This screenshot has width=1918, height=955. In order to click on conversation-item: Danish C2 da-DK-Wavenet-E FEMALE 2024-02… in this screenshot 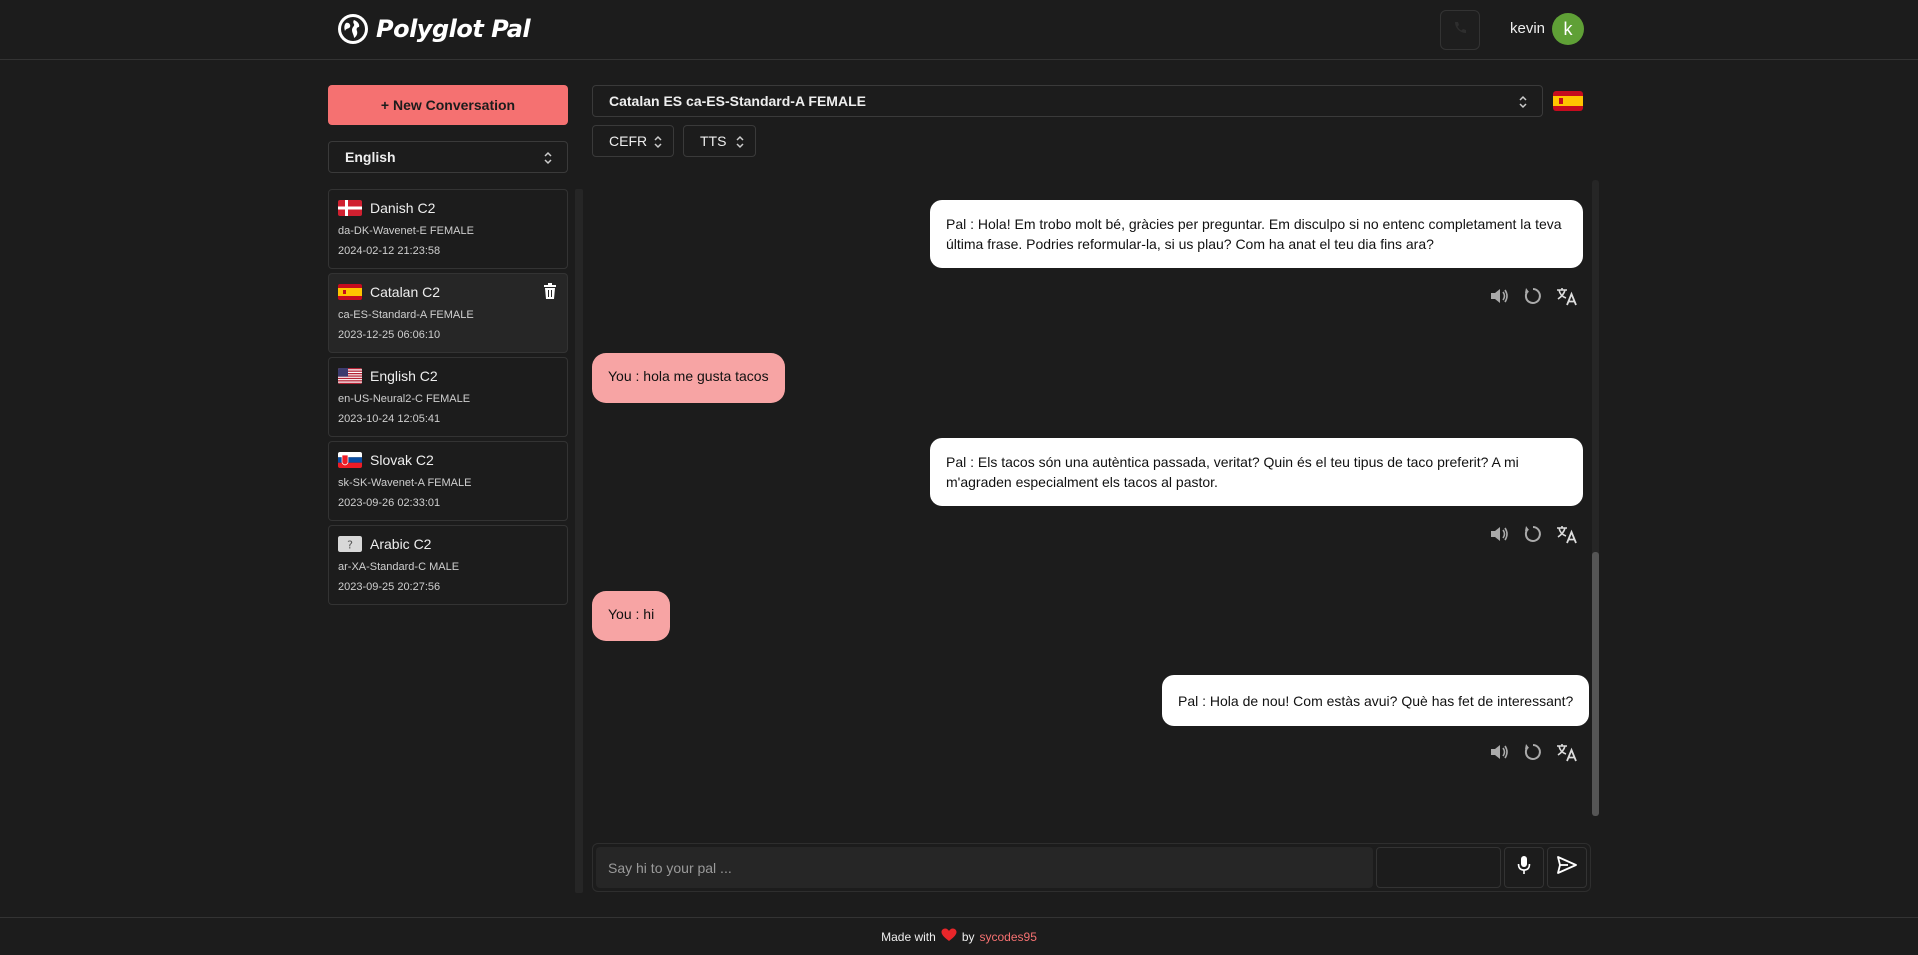, I will do `click(448, 229)`.